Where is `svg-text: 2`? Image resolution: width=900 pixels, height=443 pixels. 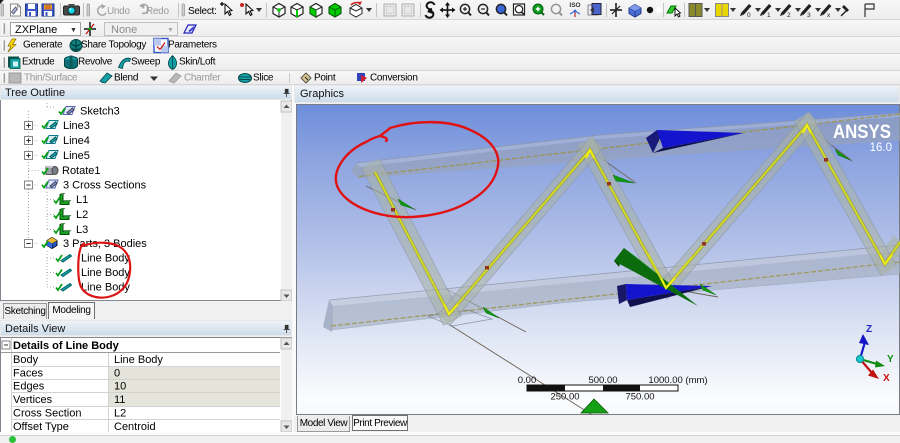
svg-text: 2 is located at coordinates (789, 15).